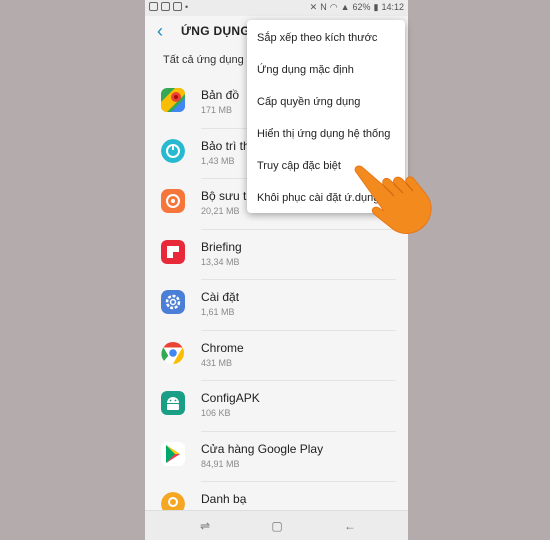  Describe the element at coordinates (165, 6) in the screenshot. I see `image-notification-icon` at that location.